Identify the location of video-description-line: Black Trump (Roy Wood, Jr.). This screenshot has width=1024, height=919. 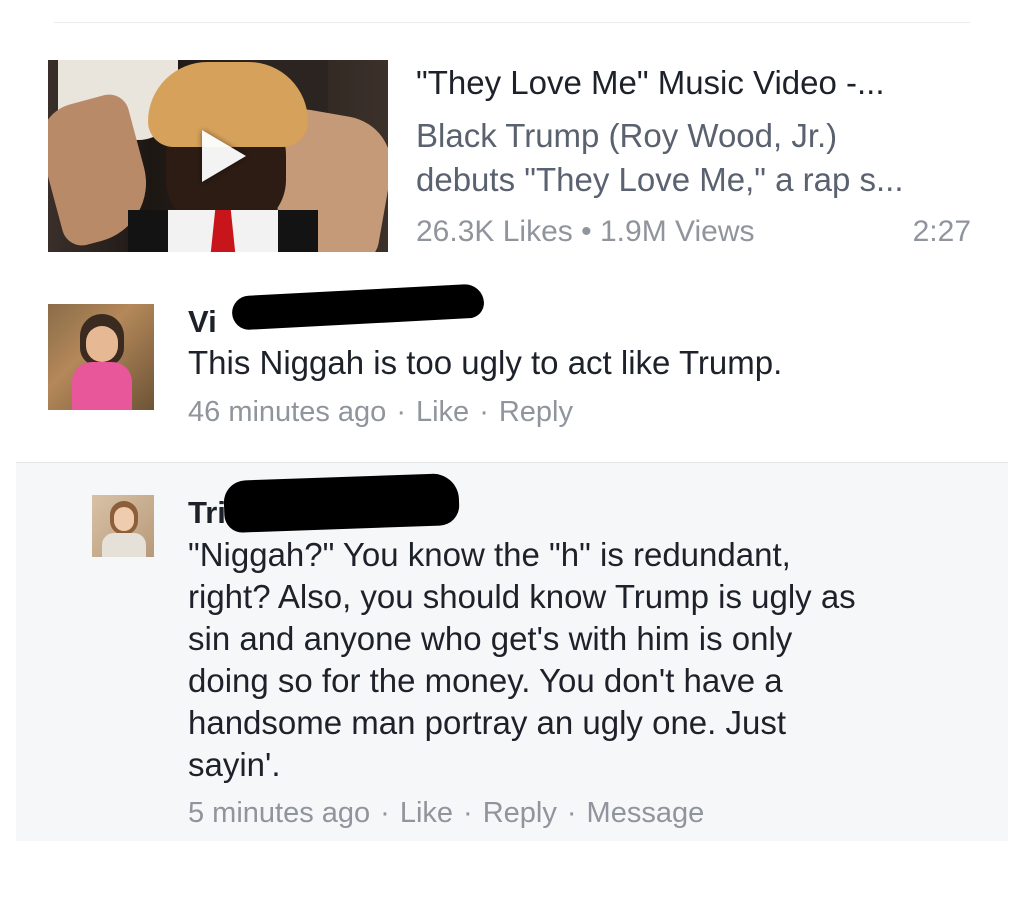
(627, 135).